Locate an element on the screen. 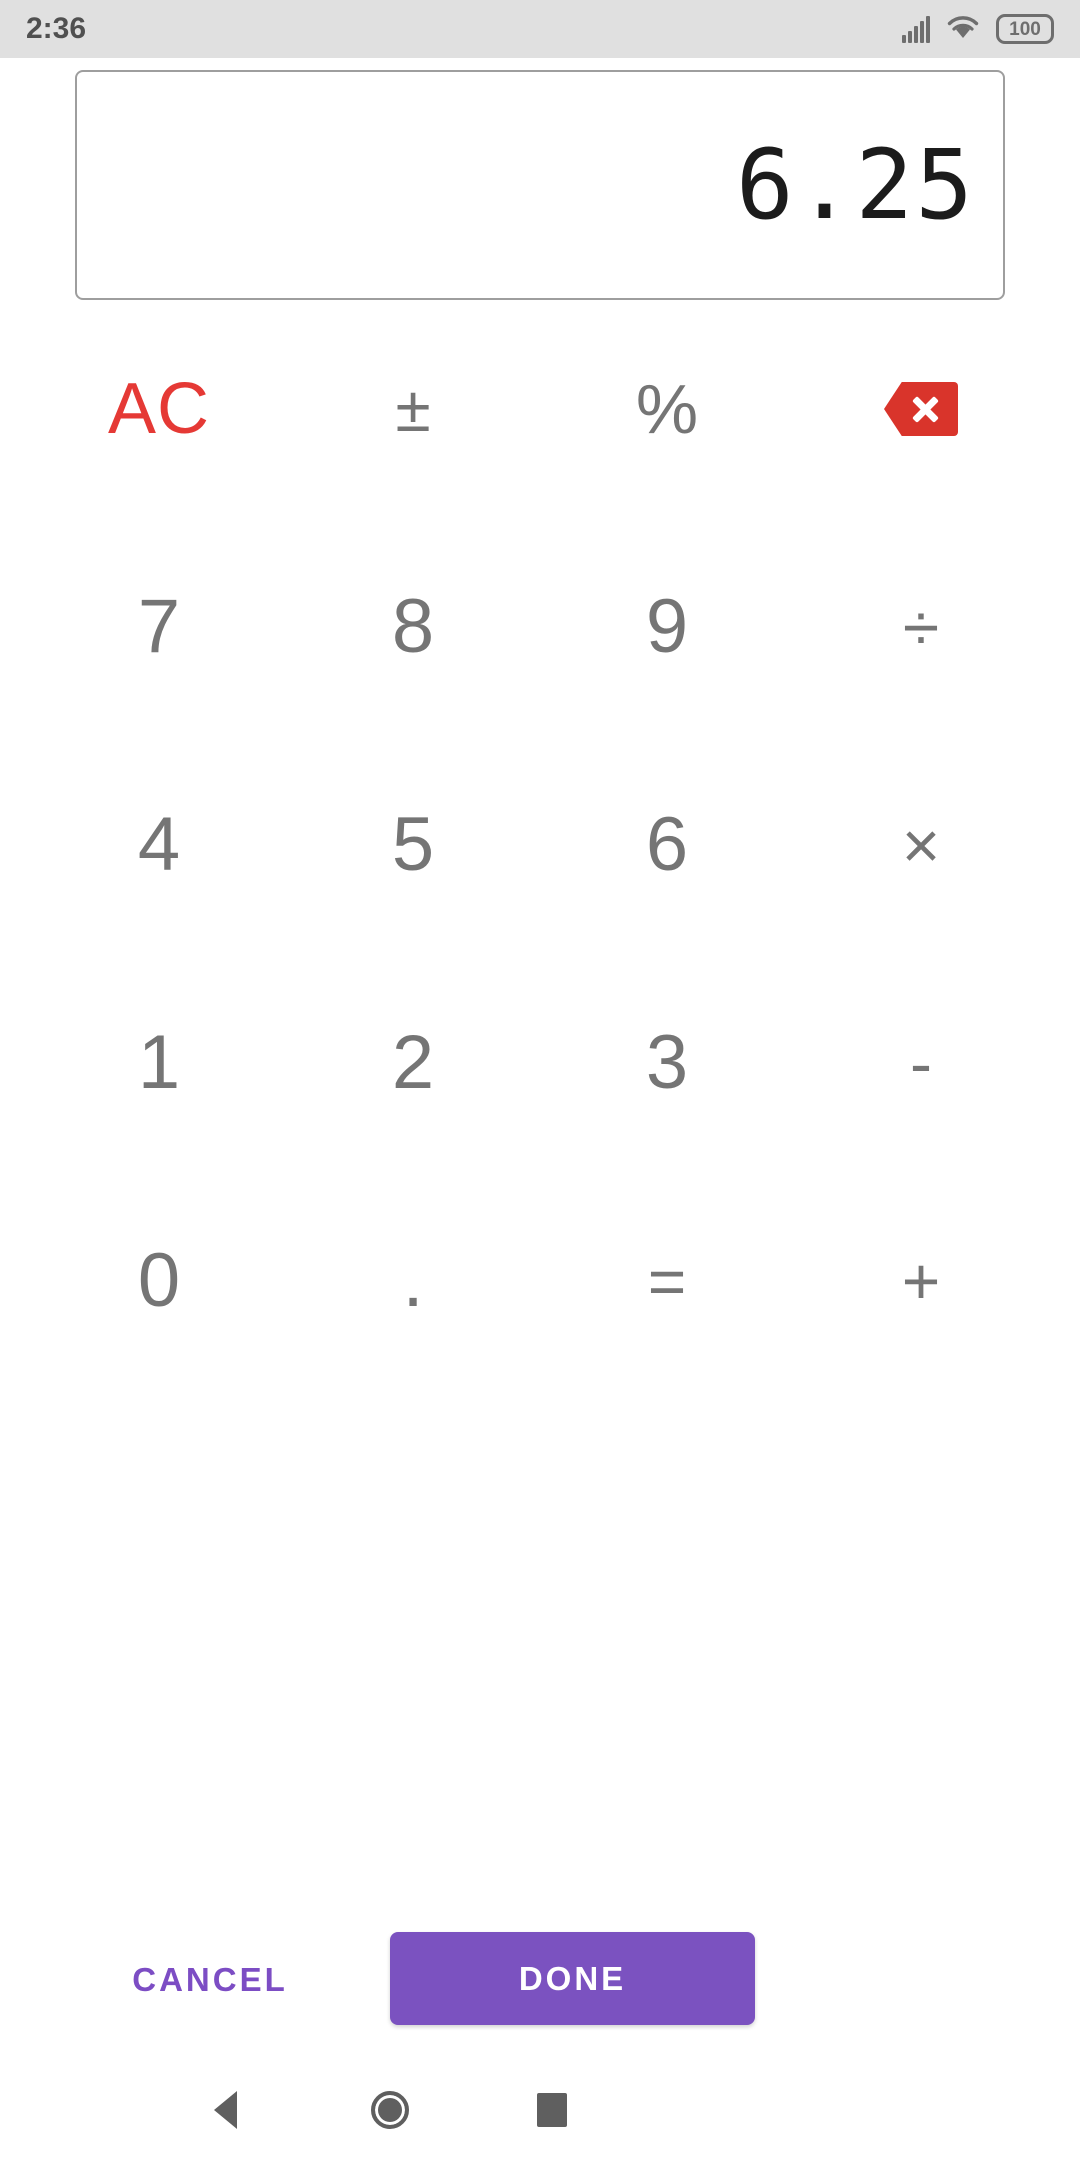  key-8: 8 is located at coordinates (413, 627).